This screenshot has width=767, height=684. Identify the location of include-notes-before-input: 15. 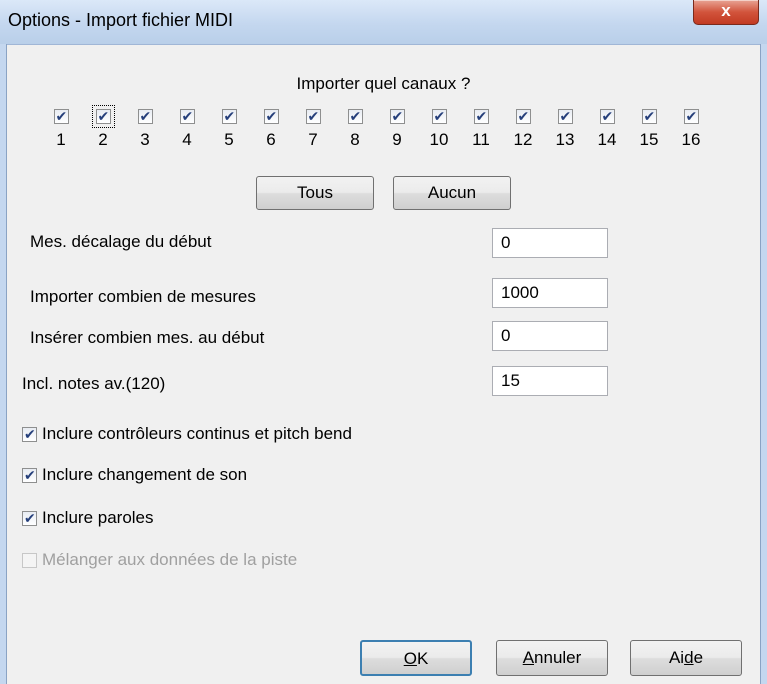
(550, 381).